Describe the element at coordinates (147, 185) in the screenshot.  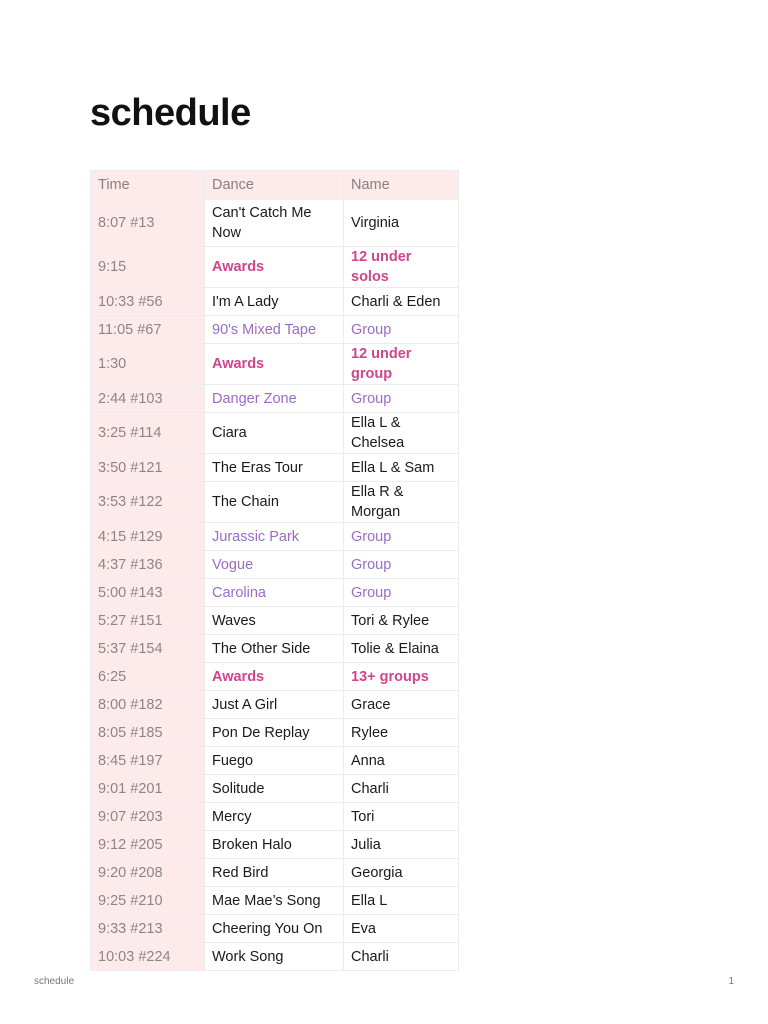
I see `header-time: Time` at that location.